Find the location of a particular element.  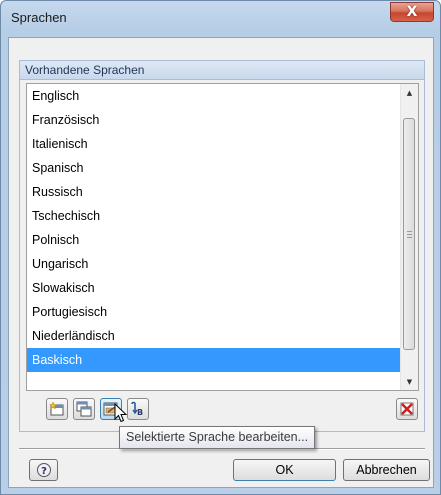

close-button: X is located at coordinates (412, 12).